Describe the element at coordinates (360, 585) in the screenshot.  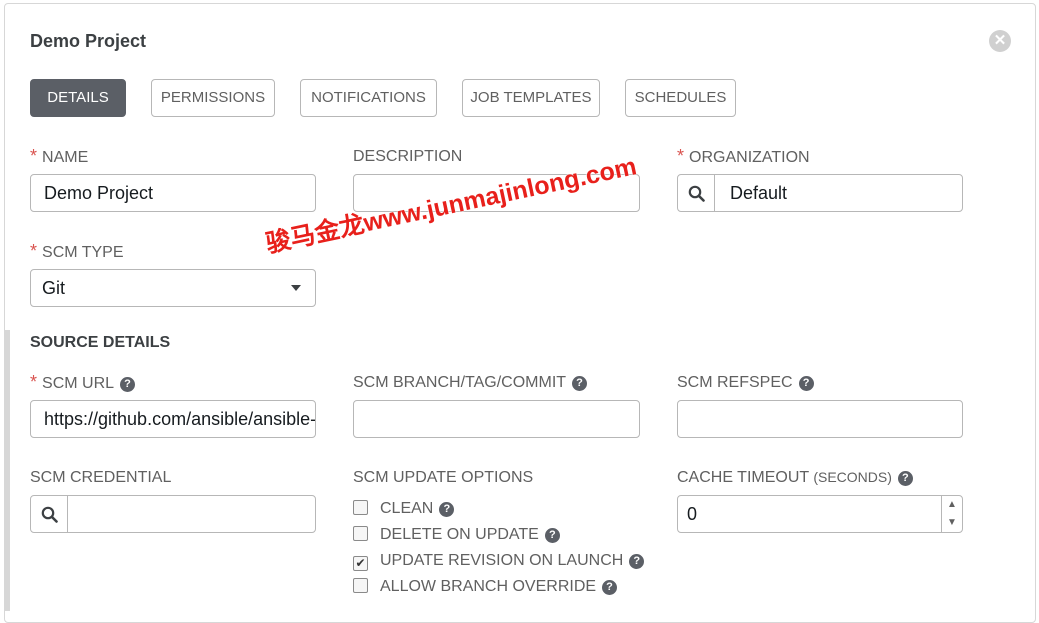
I see `allow-branch-override-checkbox` at that location.